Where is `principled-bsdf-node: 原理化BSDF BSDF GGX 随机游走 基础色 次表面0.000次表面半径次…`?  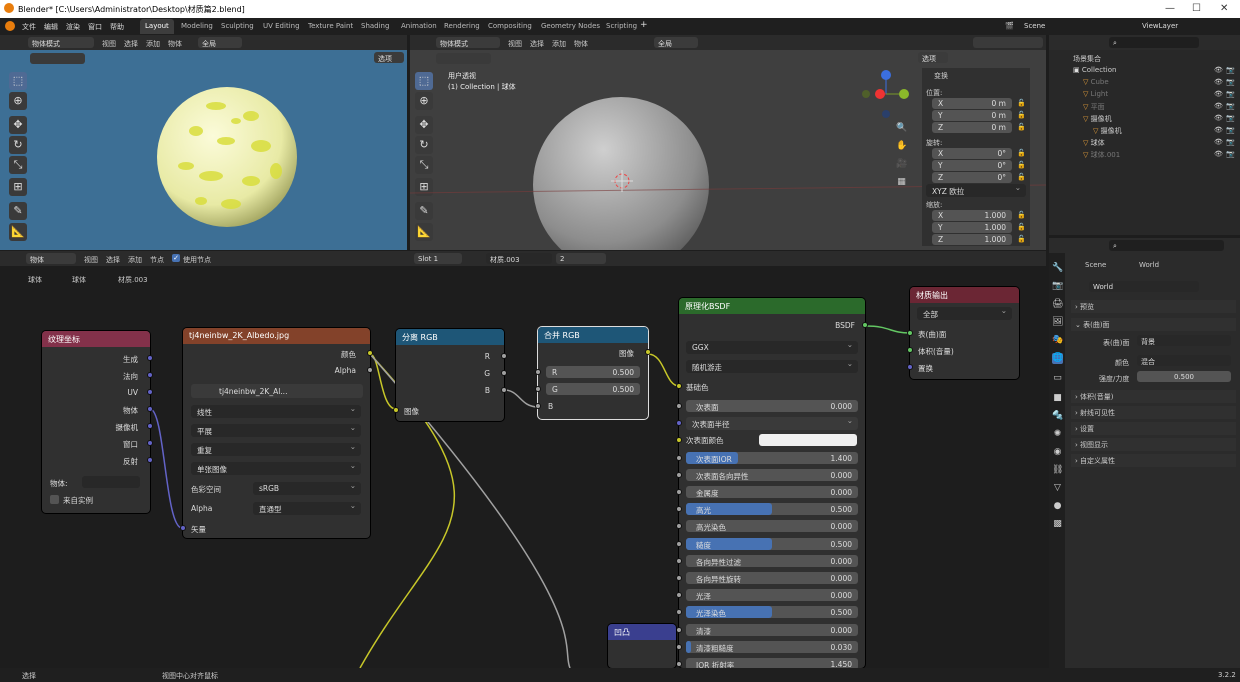
principled-bsdf-node: 原理化BSDF BSDF GGX 随机游走 基础色 次表面0.000次表面半径次… is located at coordinates (772, 484).